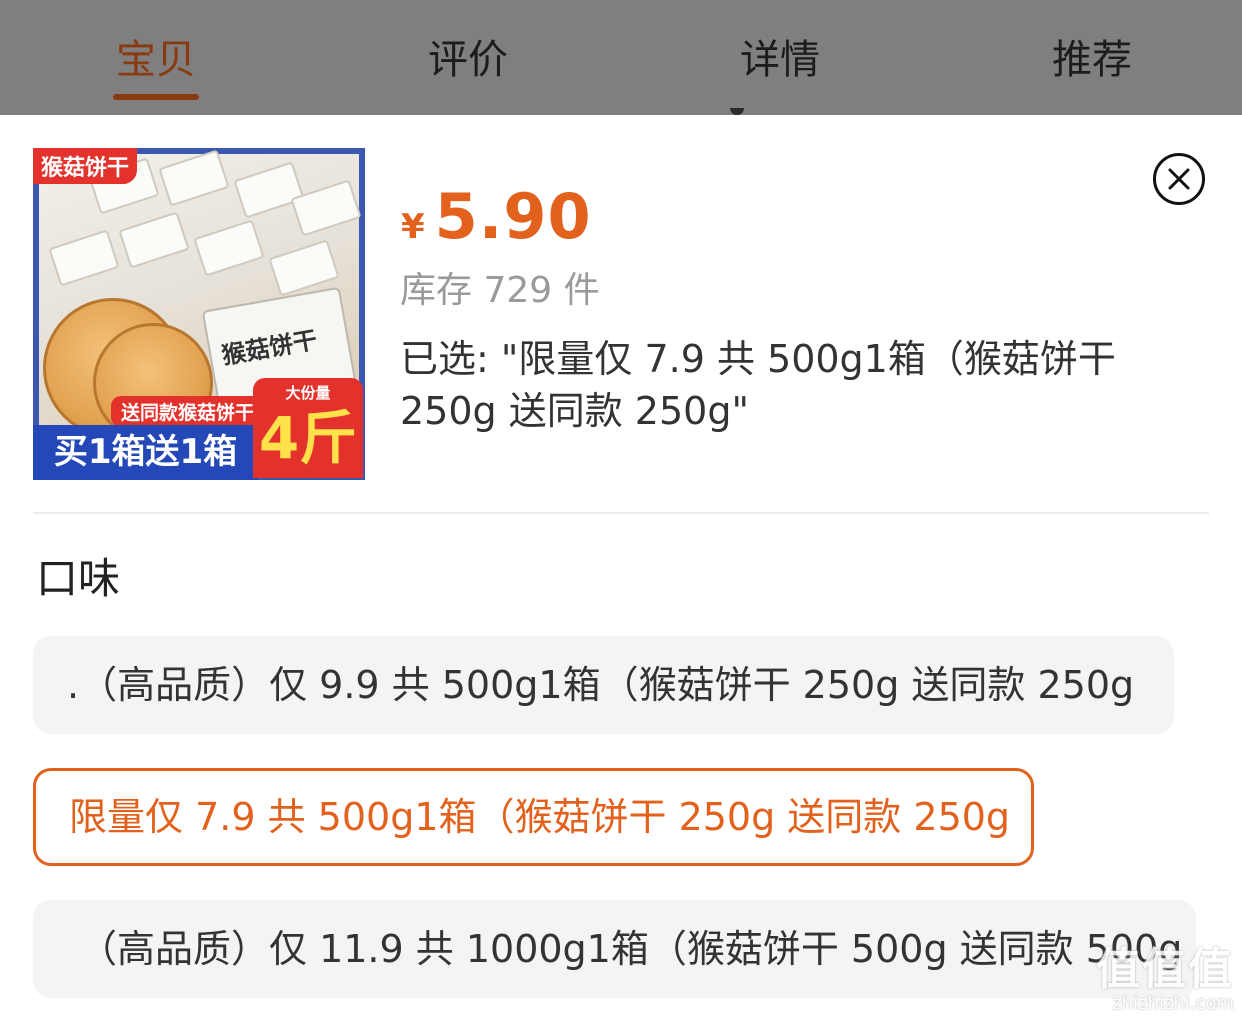  What do you see at coordinates (156, 60) in the screenshot?
I see `tab-baobei: 宝贝` at bounding box center [156, 60].